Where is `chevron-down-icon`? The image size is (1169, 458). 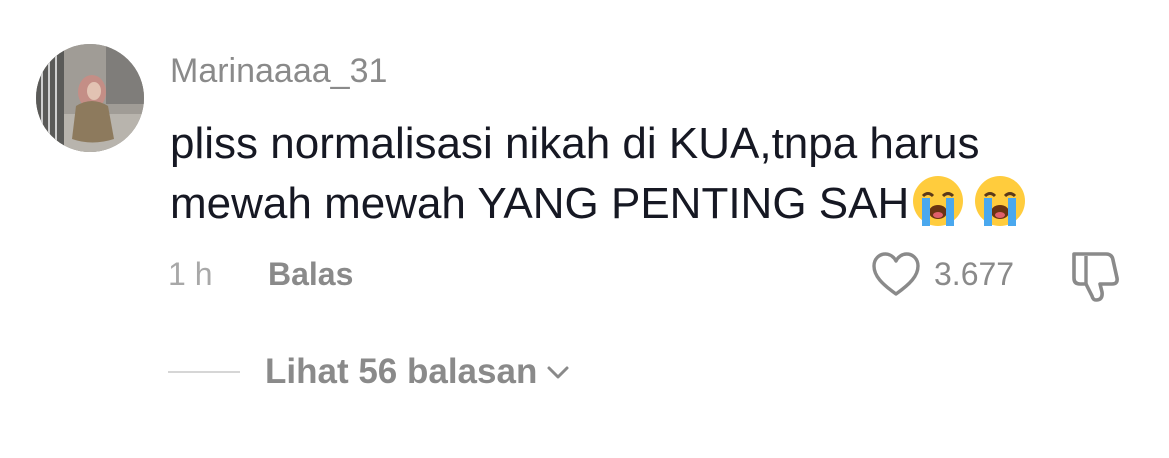 chevron-down-icon is located at coordinates (558, 372).